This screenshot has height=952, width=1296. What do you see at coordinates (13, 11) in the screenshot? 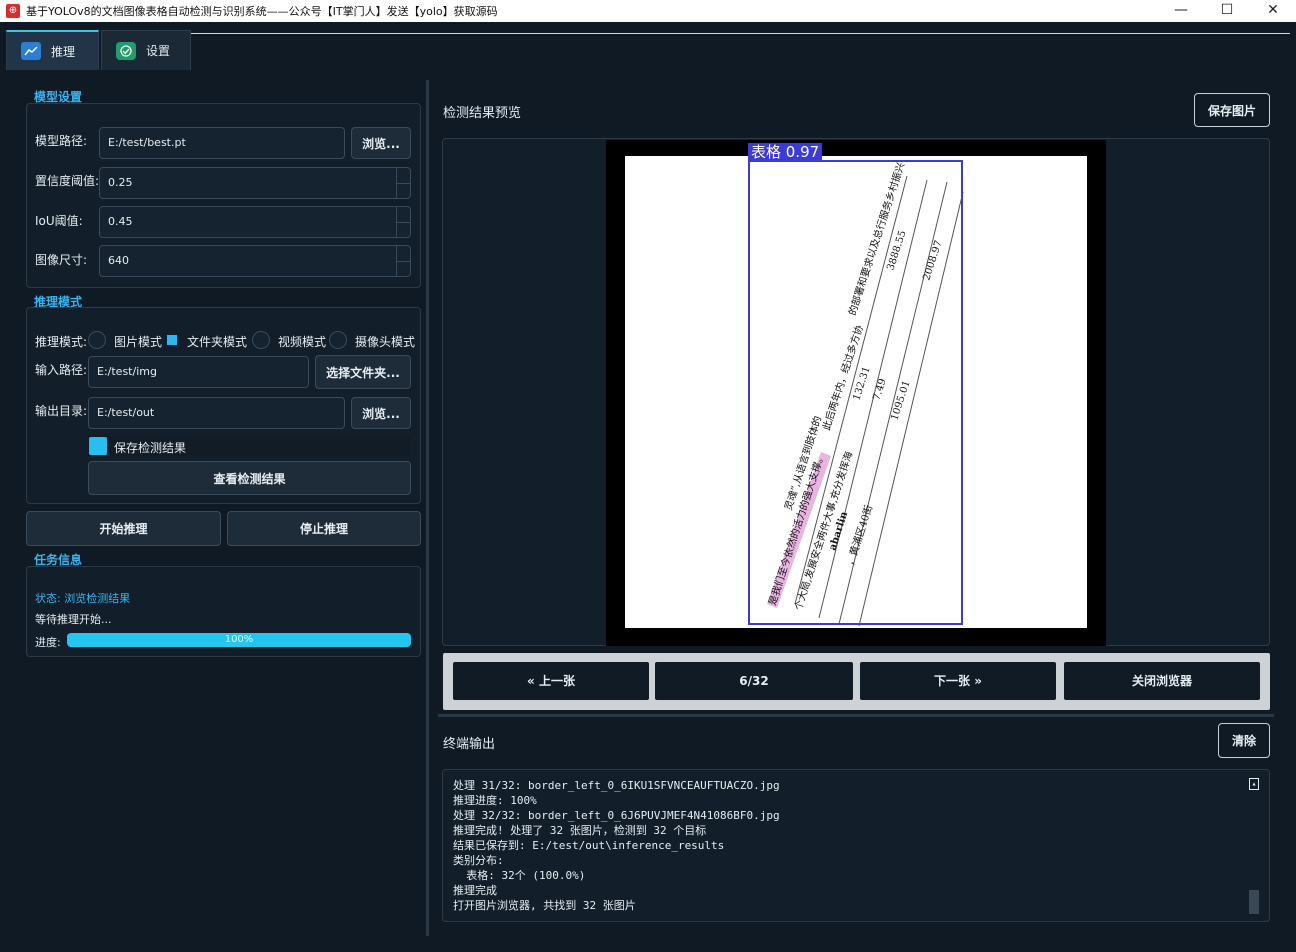
I see `app-icon: ⊕` at bounding box center [13, 11].